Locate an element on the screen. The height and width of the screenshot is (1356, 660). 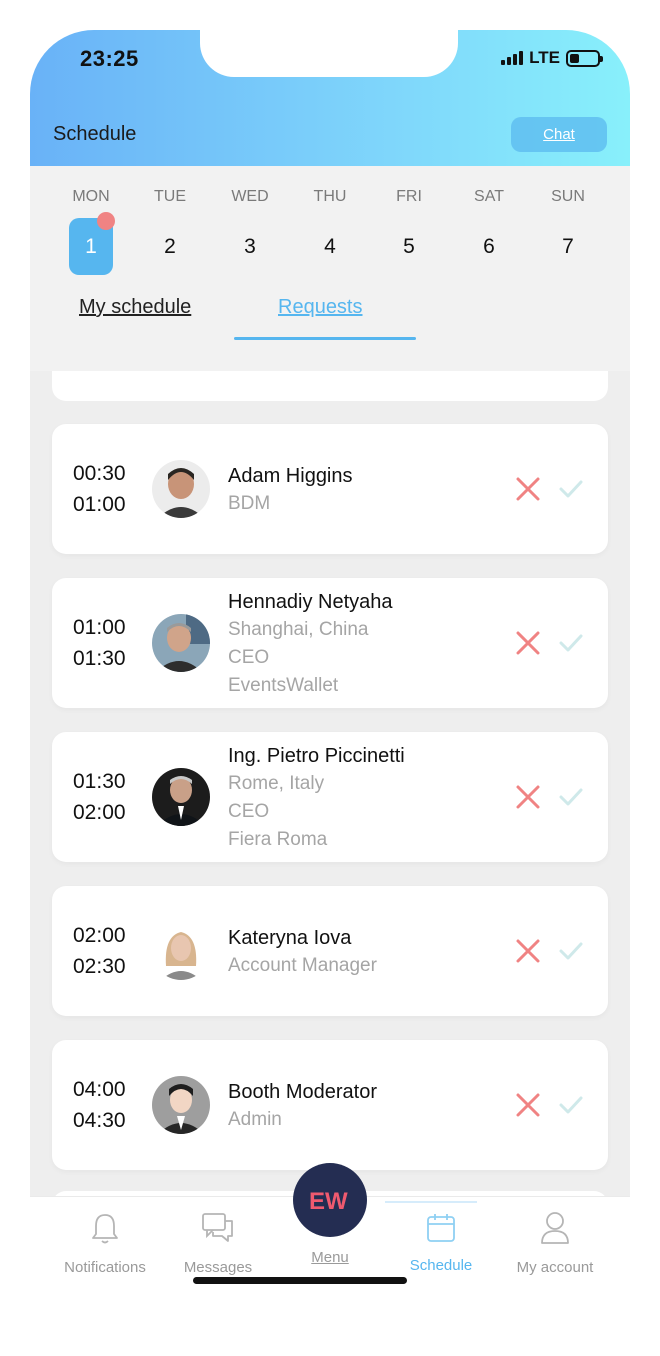
list-item-partial is located at coordinates (330, 386).